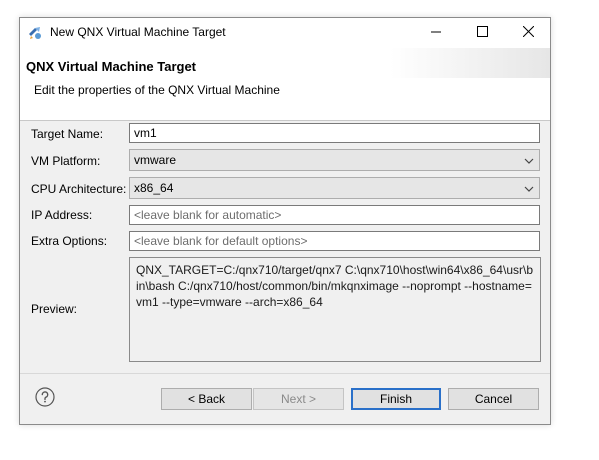 Image resolution: width=599 pixels, height=460 pixels. What do you see at coordinates (334, 133) in the screenshot?
I see `target-name-input: vm1` at bounding box center [334, 133].